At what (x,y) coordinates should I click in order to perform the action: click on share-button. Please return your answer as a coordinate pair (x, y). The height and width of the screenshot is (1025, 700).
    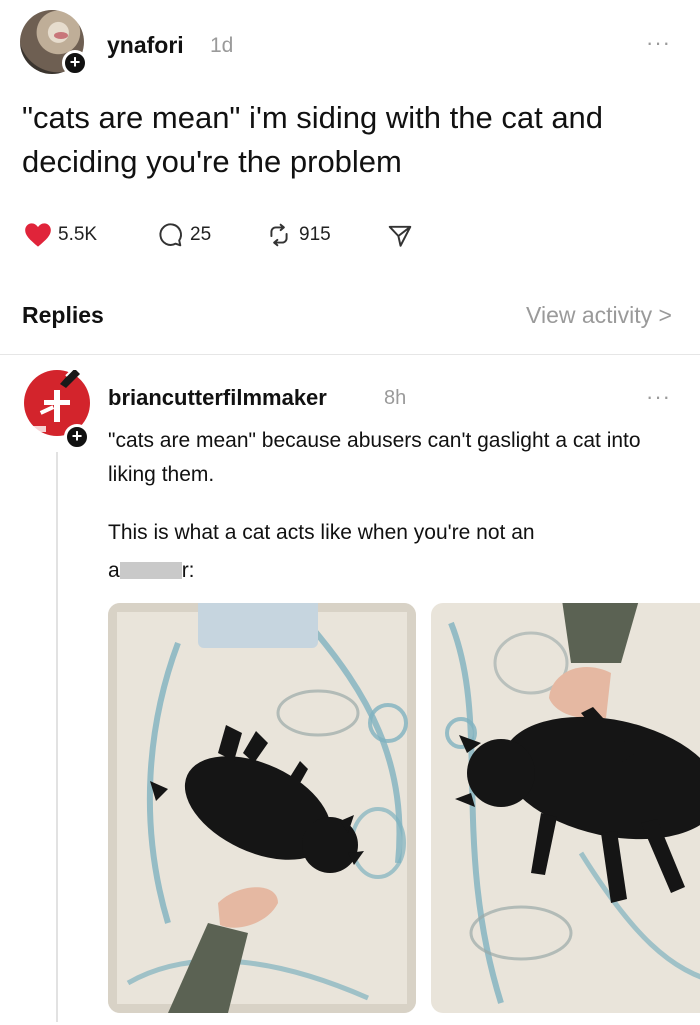
    Looking at the image, I should click on (400, 236).